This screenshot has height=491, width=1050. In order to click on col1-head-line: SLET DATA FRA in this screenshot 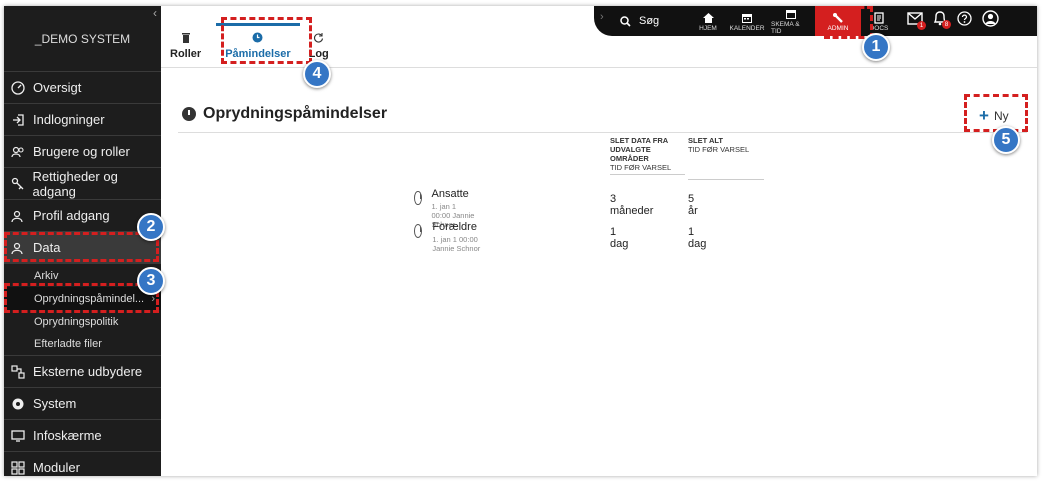, I will do `click(639, 140)`.